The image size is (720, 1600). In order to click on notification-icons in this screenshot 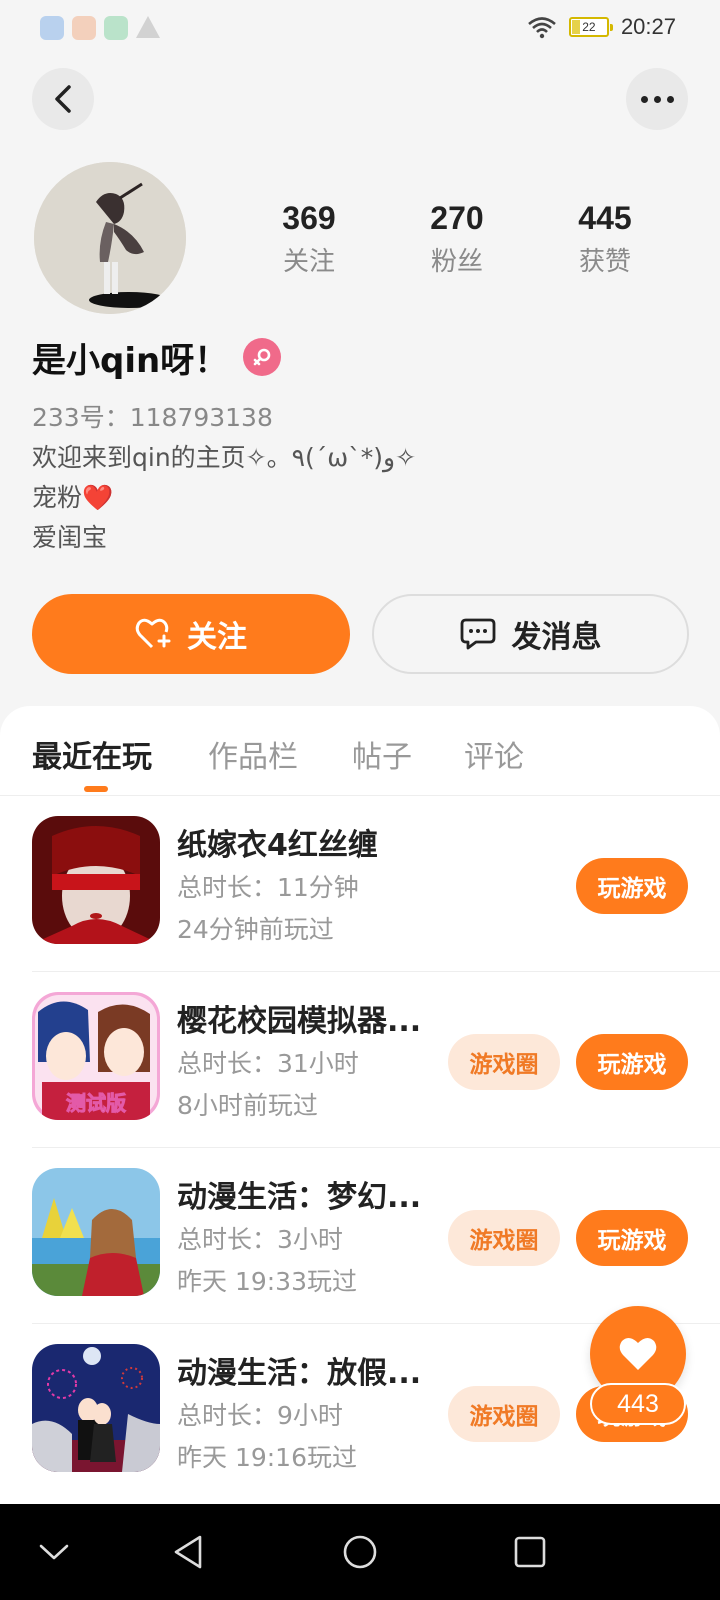, I will do `click(100, 28)`.